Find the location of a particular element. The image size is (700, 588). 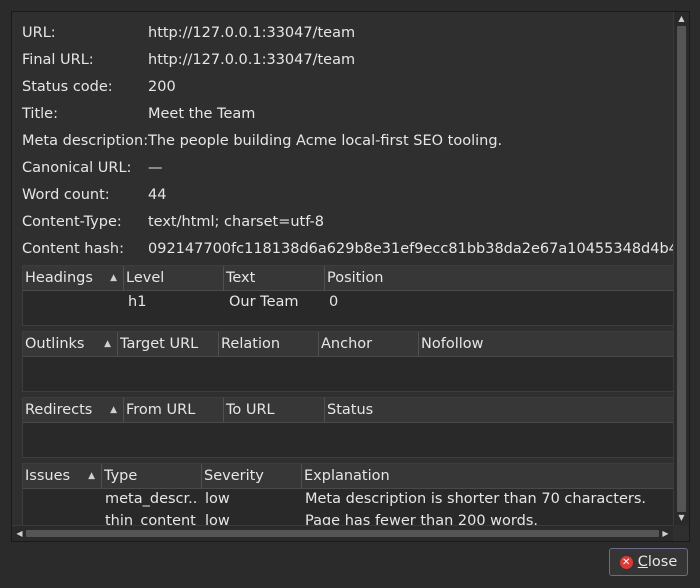

close-label-rest: lose is located at coordinates (662, 562).